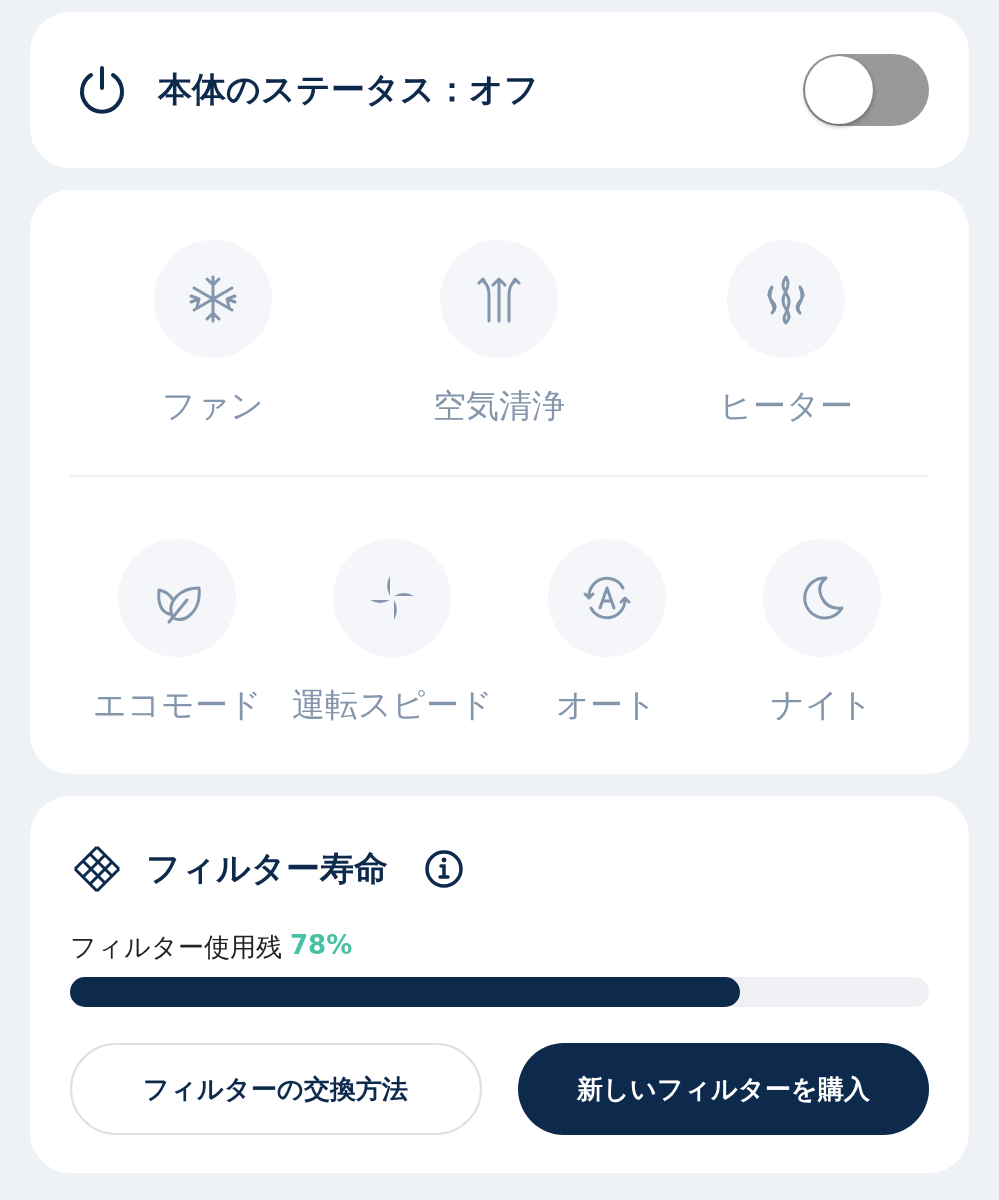  What do you see at coordinates (267, 868) in the screenshot?
I see `filter-title: フィルター寿命` at bounding box center [267, 868].